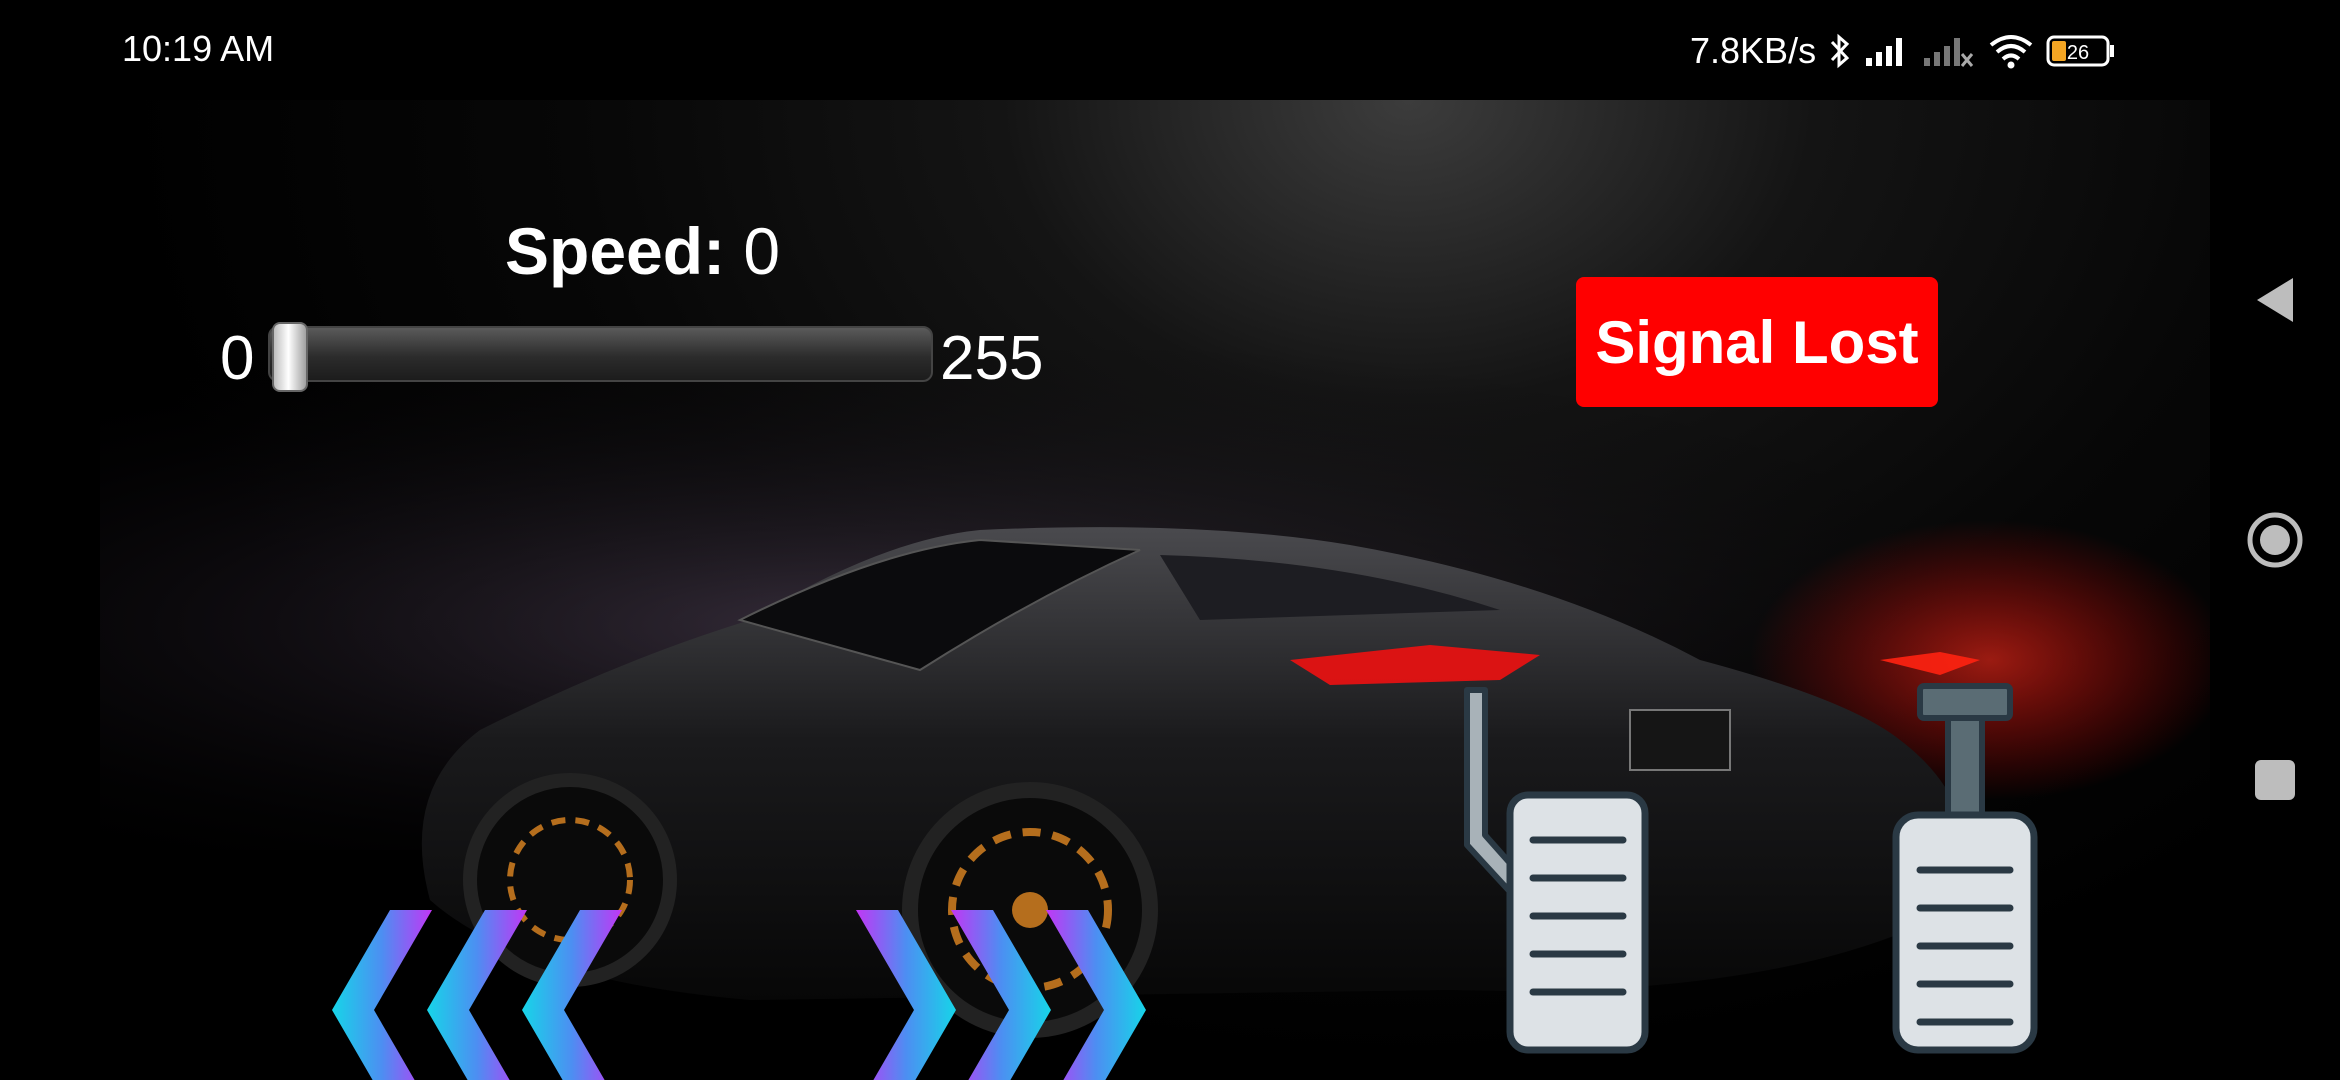 The image size is (2340, 1080). What do you see at coordinates (762, 251) in the screenshot?
I see `speed-value: 0` at bounding box center [762, 251].